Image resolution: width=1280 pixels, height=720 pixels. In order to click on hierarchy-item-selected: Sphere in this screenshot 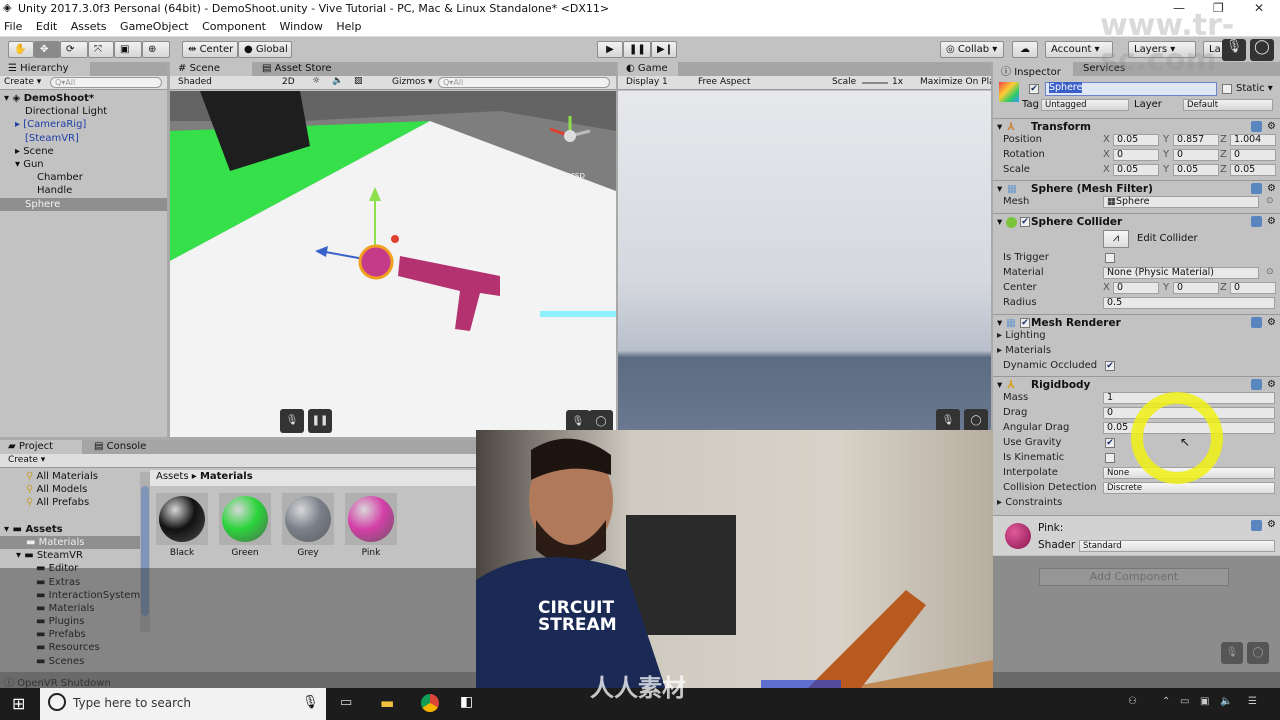, I will do `click(83, 204)`.